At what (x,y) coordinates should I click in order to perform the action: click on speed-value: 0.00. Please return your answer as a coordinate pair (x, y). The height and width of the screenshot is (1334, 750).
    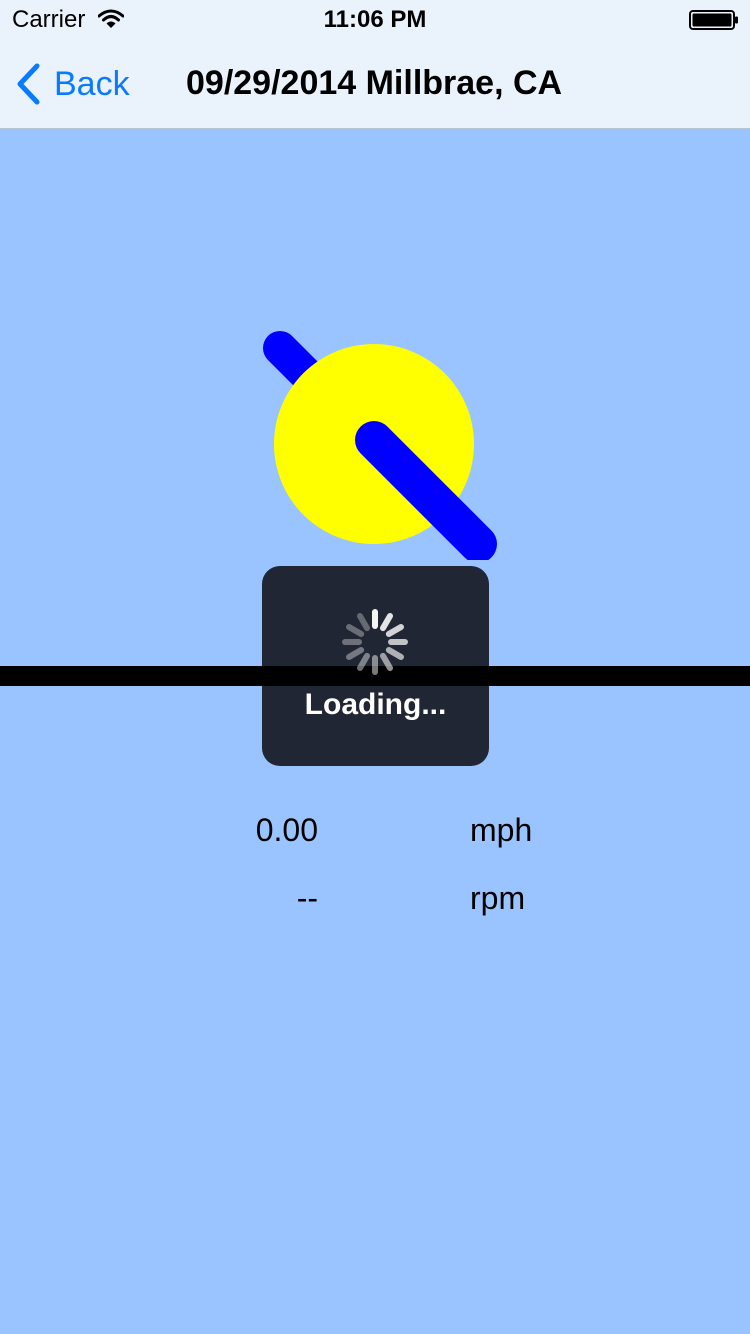
    Looking at the image, I should click on (286, 830).